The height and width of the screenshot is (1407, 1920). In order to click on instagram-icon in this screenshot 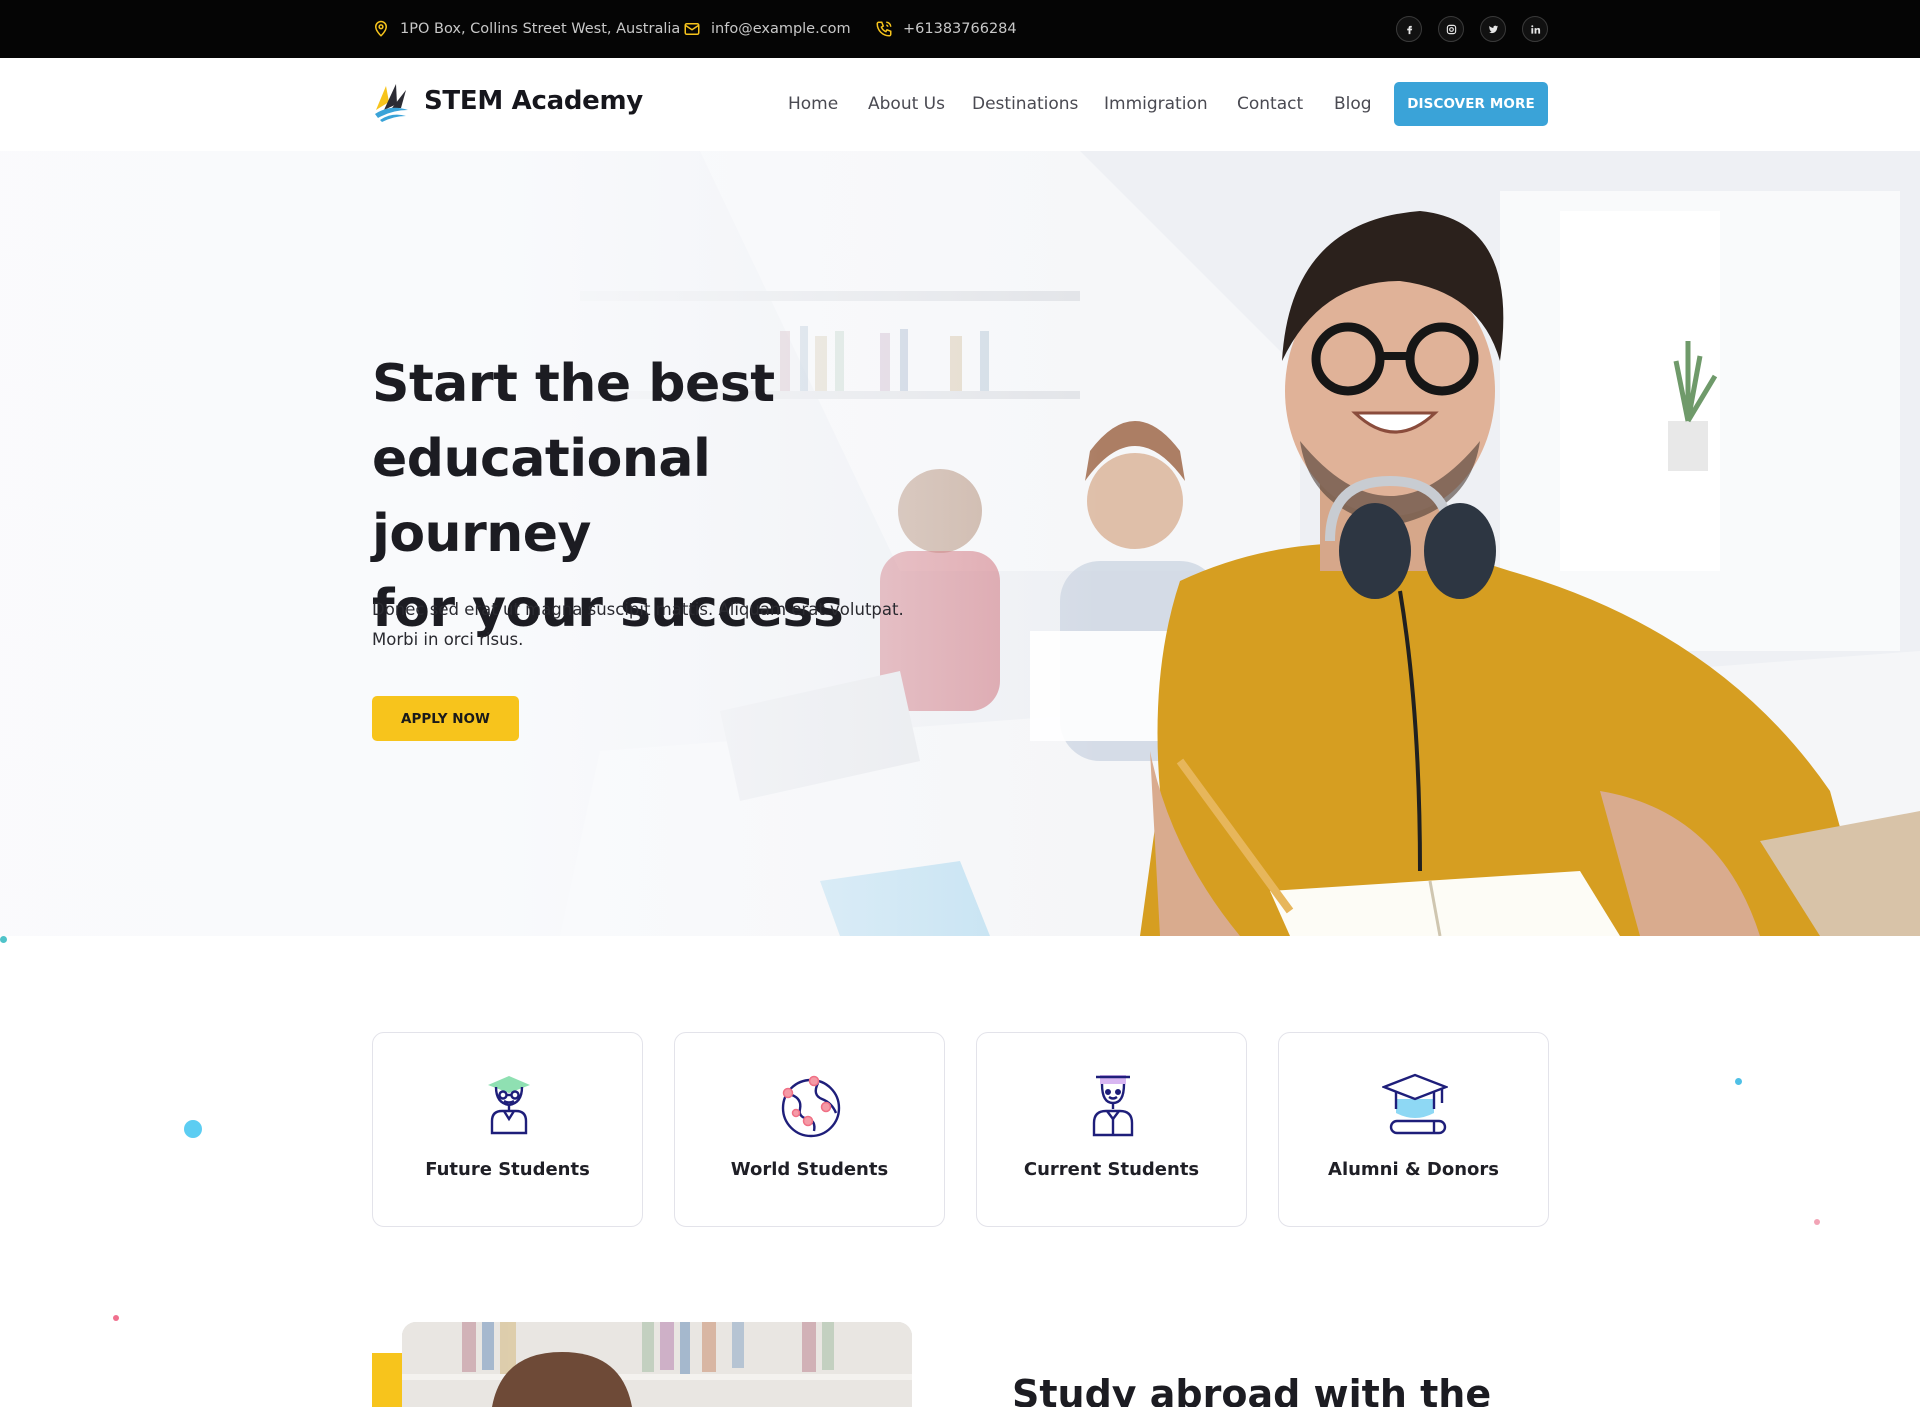, I will do `click(1451, 29)`.